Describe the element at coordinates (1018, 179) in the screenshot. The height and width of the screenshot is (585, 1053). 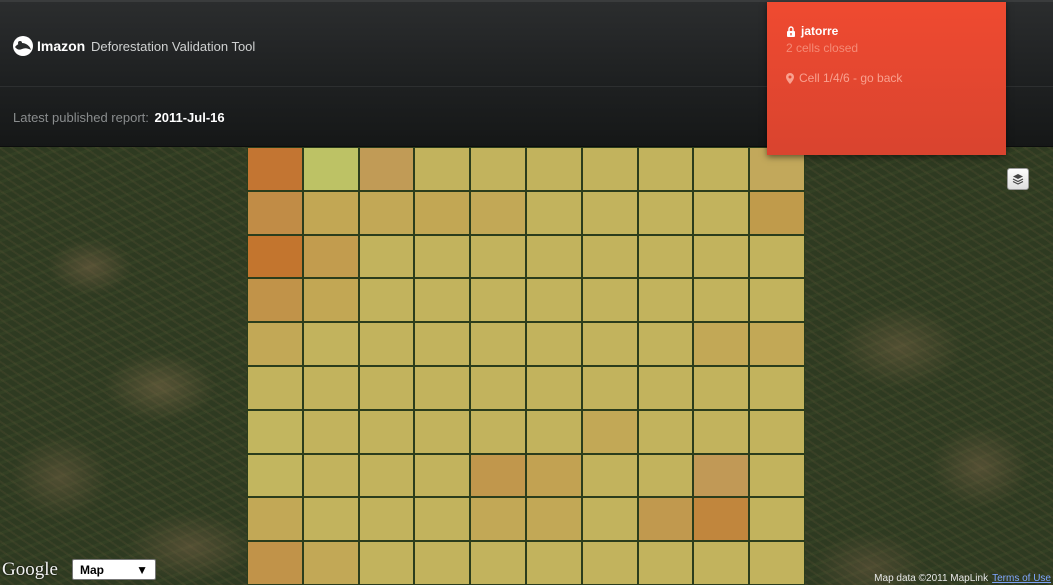
I see `layers-button` at that location.